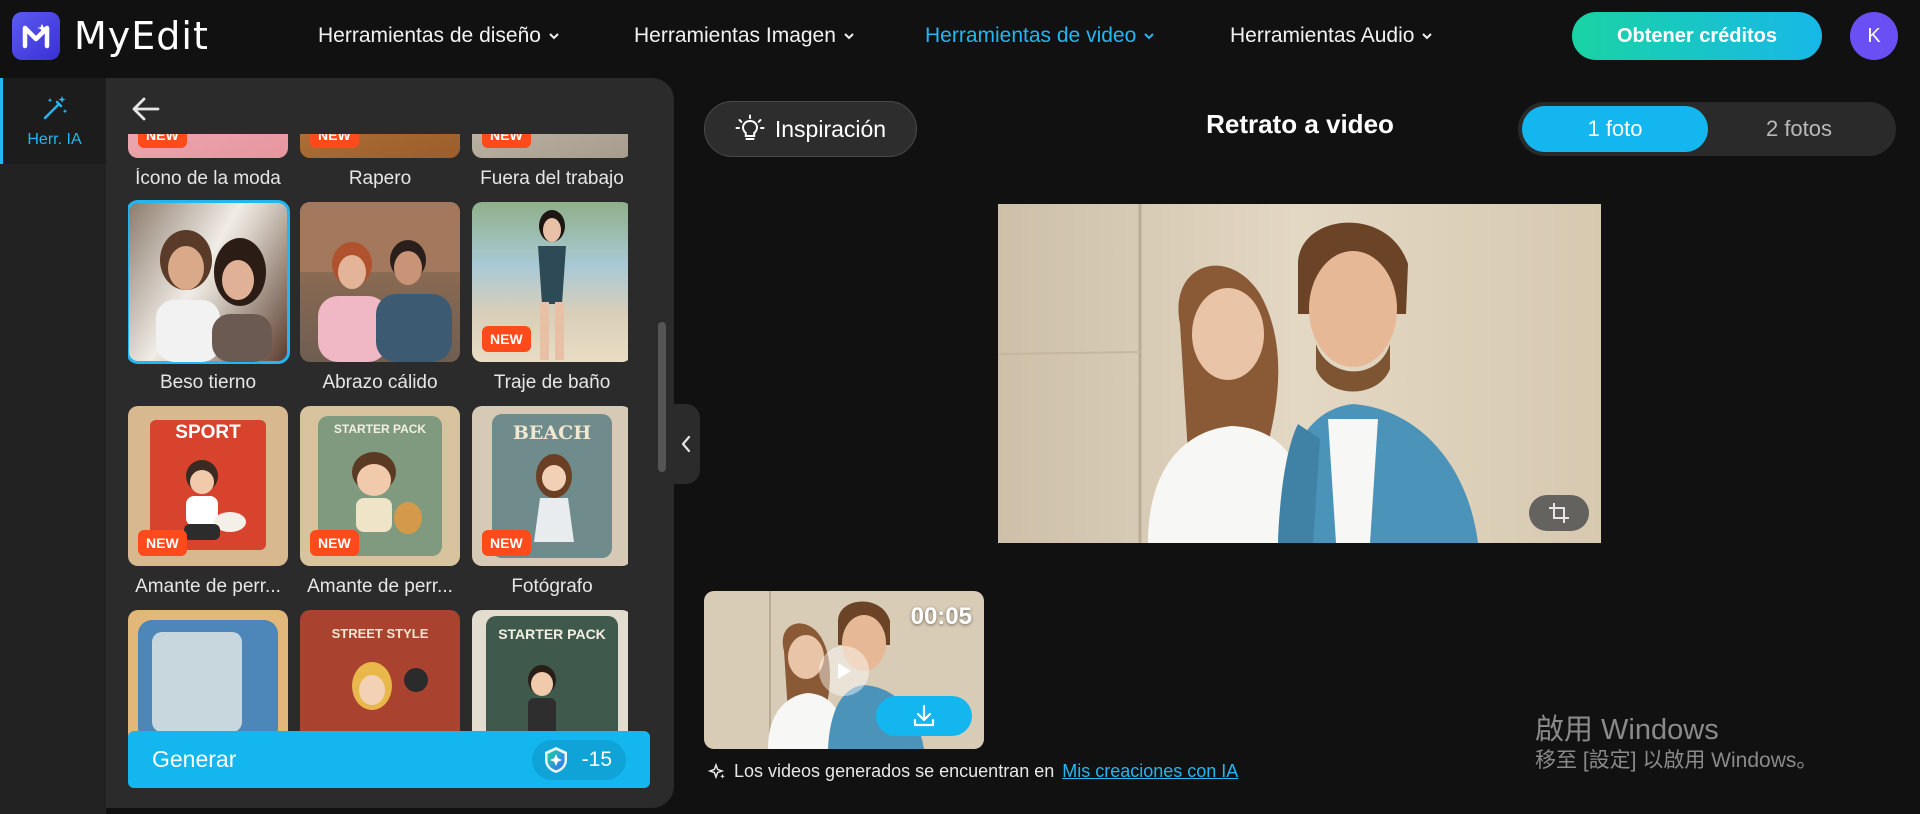  I want to click on play-icon, so click(844, 671).